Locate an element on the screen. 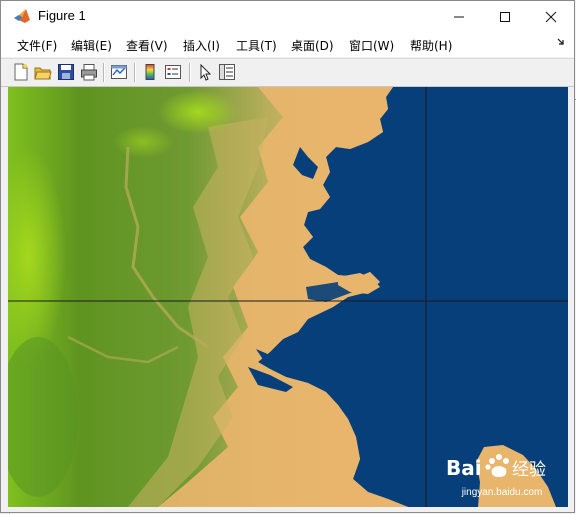 The height and width of the screenshot is (514, 576). insert-legend-icon is located at coordinates (173, 72).